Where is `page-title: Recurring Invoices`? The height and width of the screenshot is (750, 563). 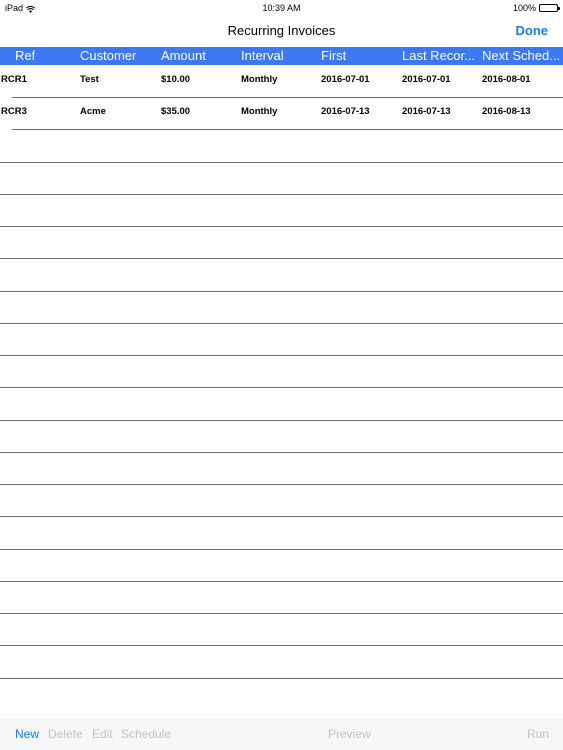
page-title: Recurring Invoices is located at coordinates (281, 30).